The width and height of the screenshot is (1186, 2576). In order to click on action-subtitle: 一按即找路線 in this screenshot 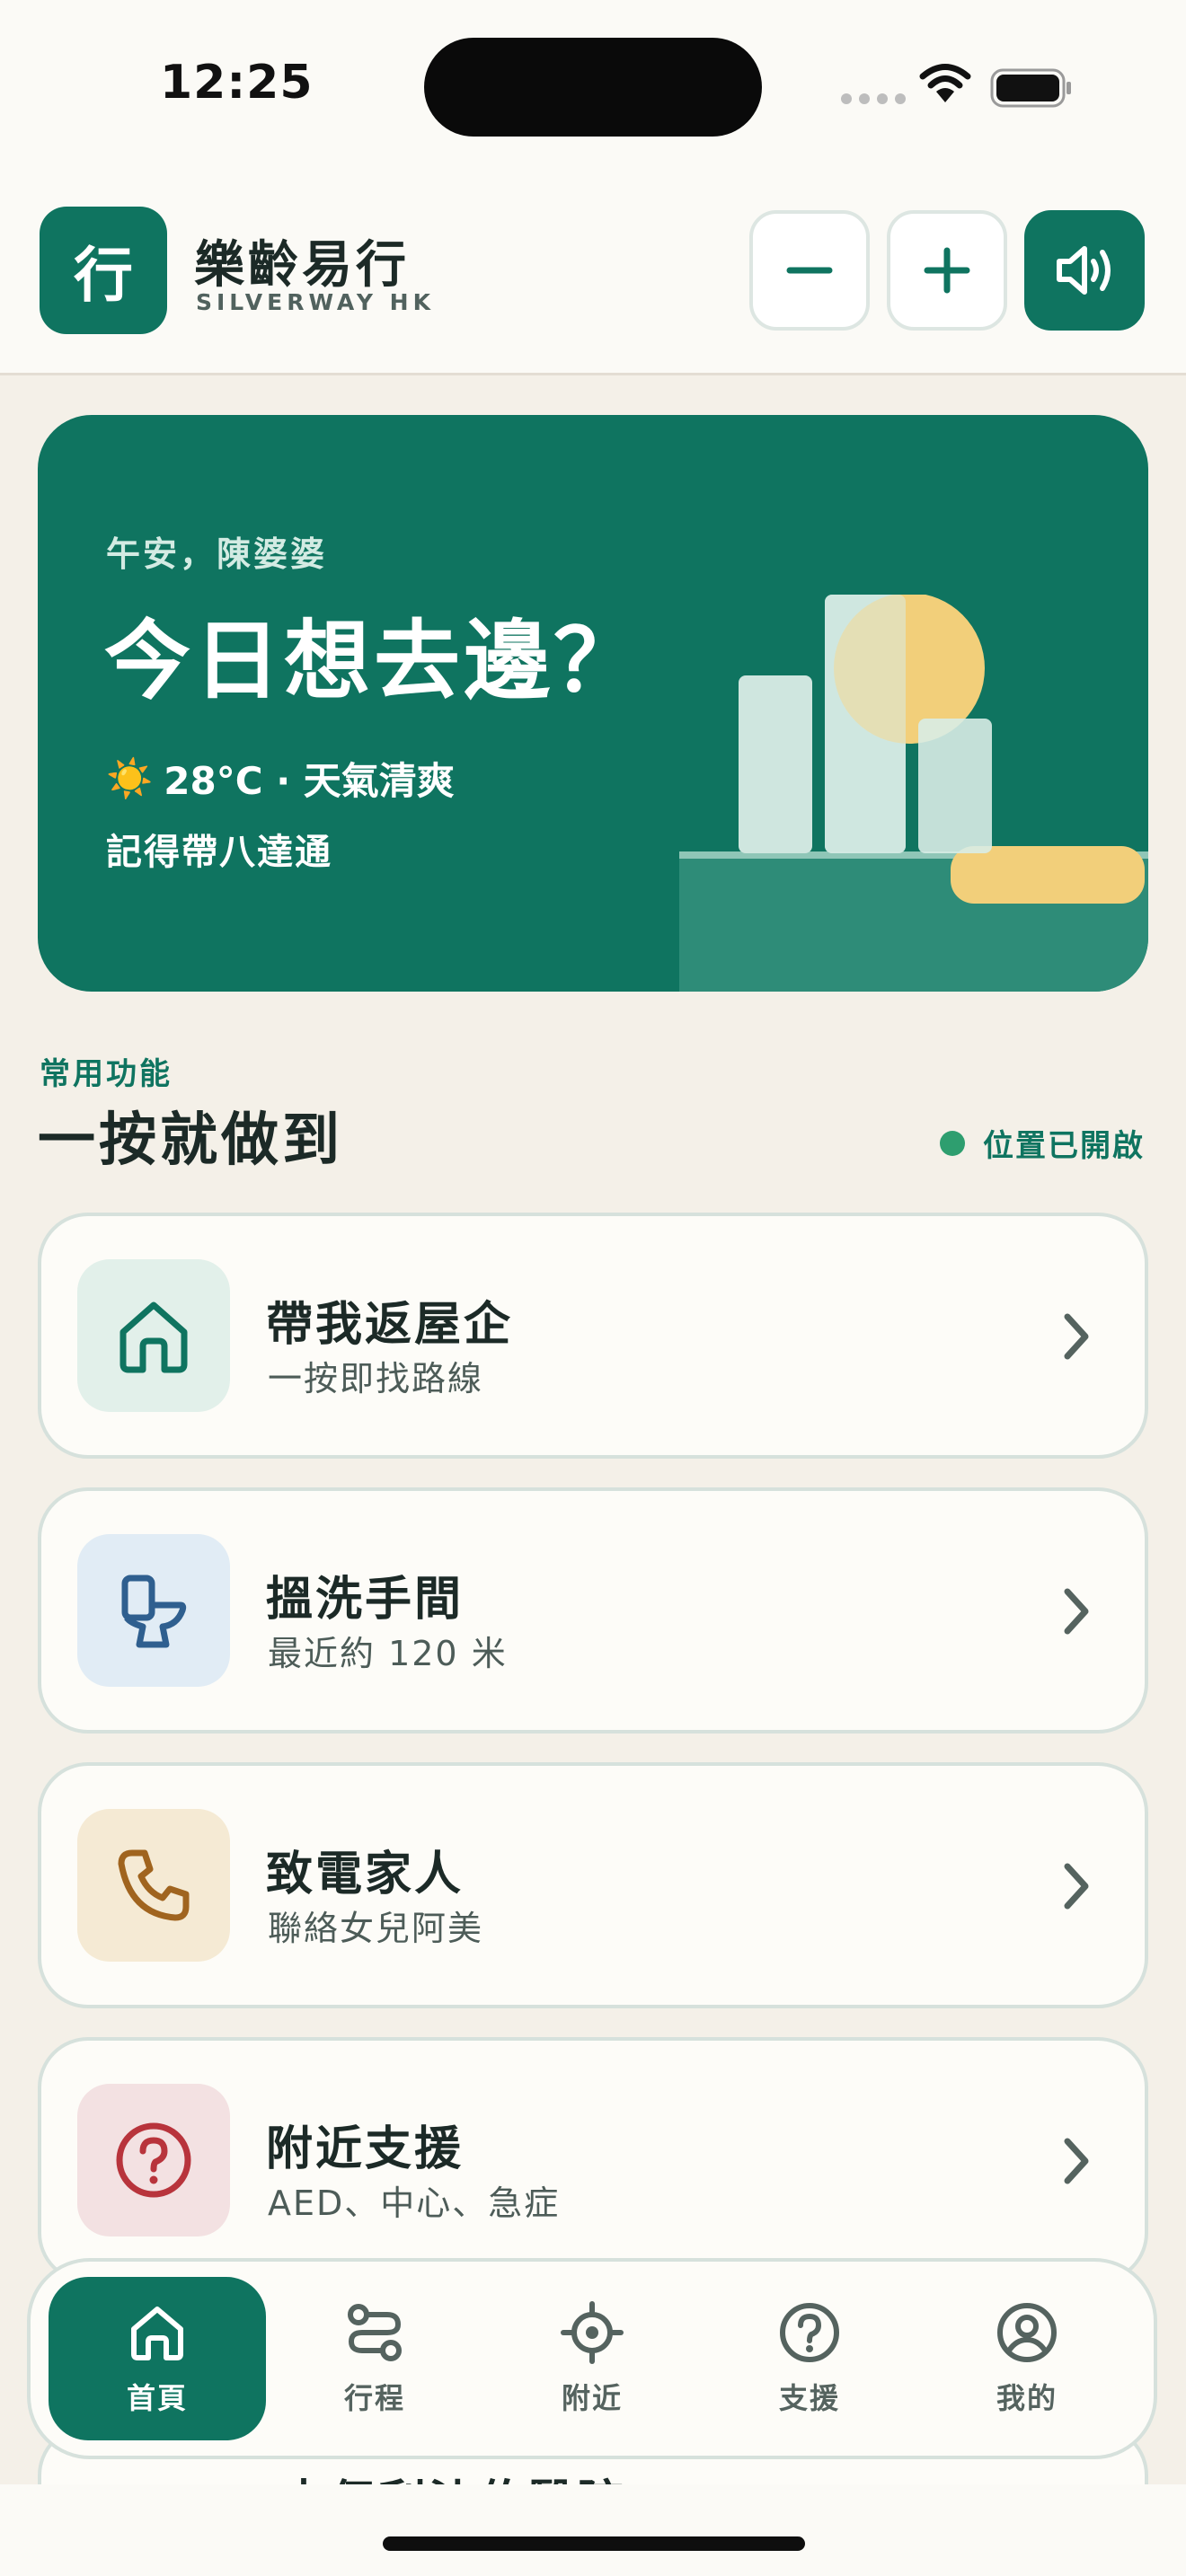, I will do `click(376, 1378)`.